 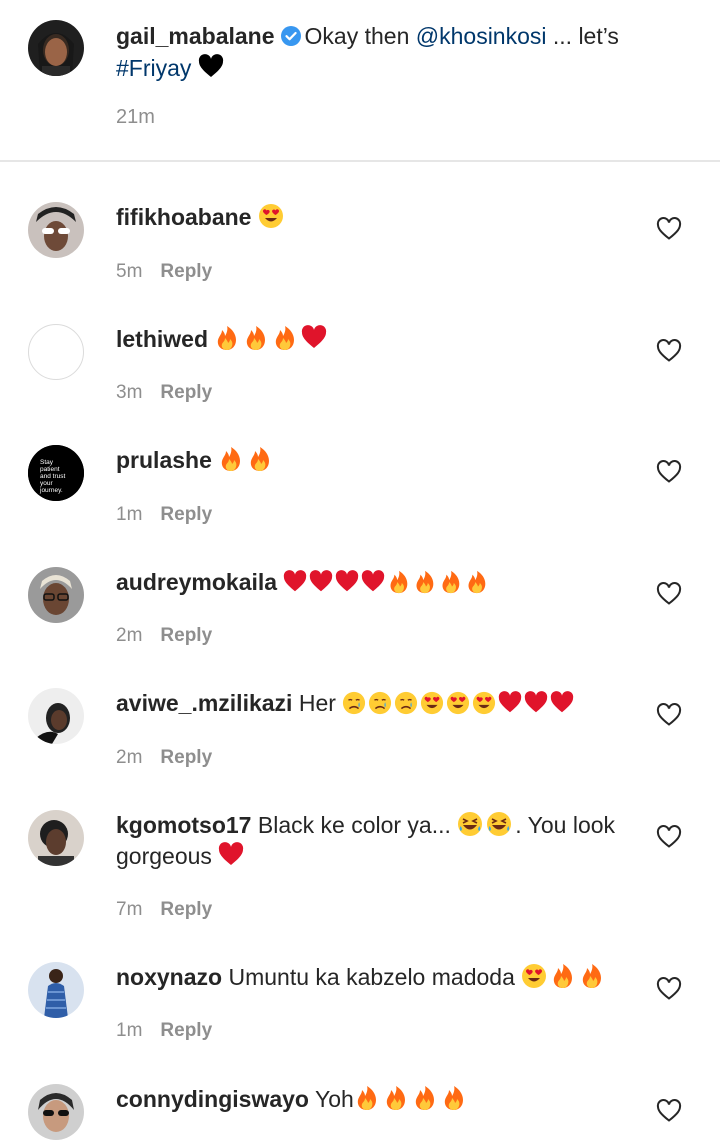 I want to click on comment-username: prulashe, so click(x=164, y=460).